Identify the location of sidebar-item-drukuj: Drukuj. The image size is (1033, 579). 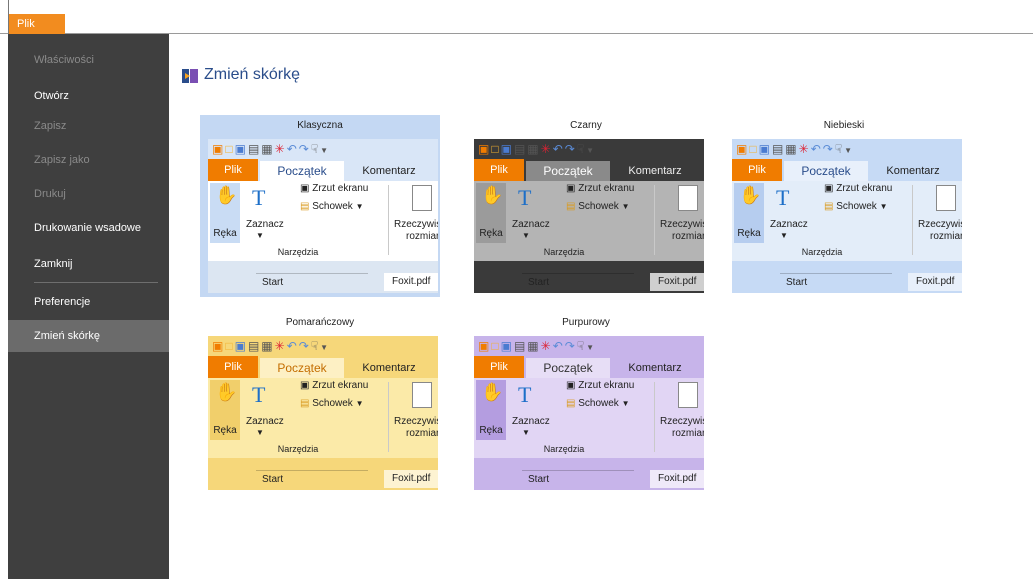
(88, 194).